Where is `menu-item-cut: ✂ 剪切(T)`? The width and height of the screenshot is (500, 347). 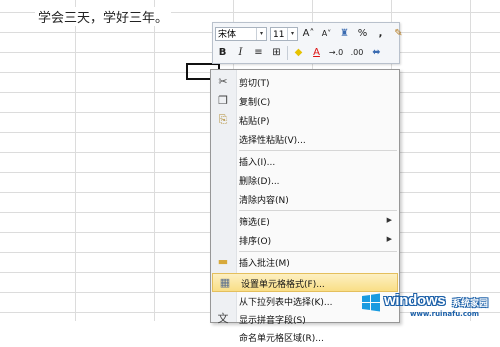
menu-item-cut: ✂ 剪切(T) is located at coordinates (305, 82).